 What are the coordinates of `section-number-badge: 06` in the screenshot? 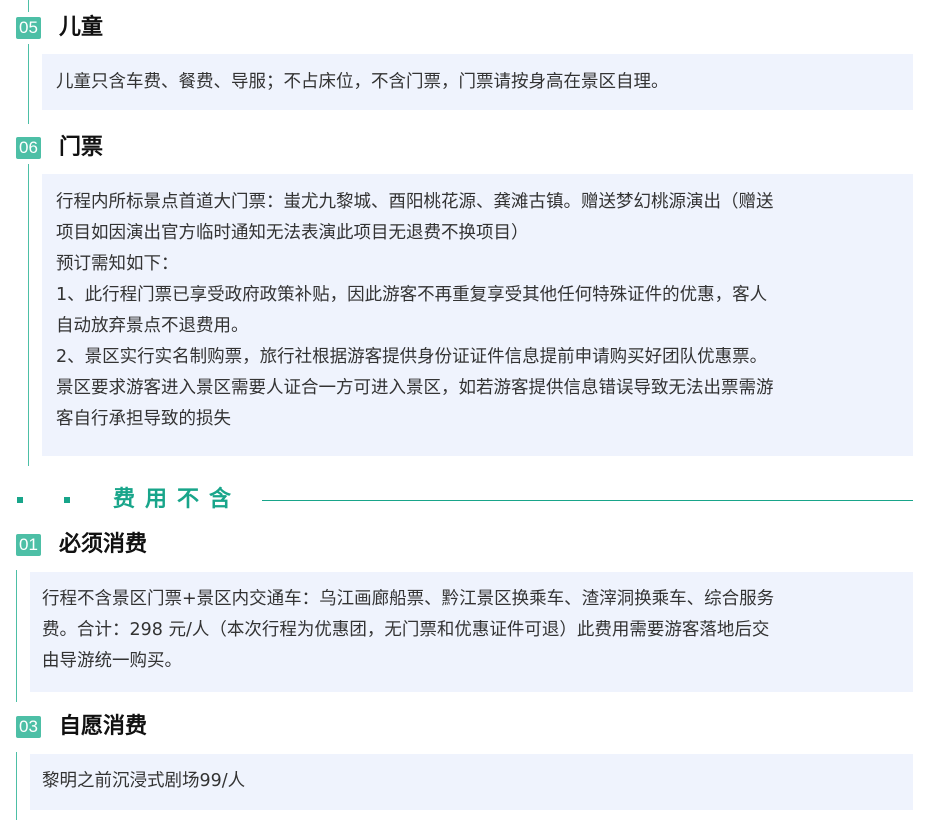 It's located at (28, 148).